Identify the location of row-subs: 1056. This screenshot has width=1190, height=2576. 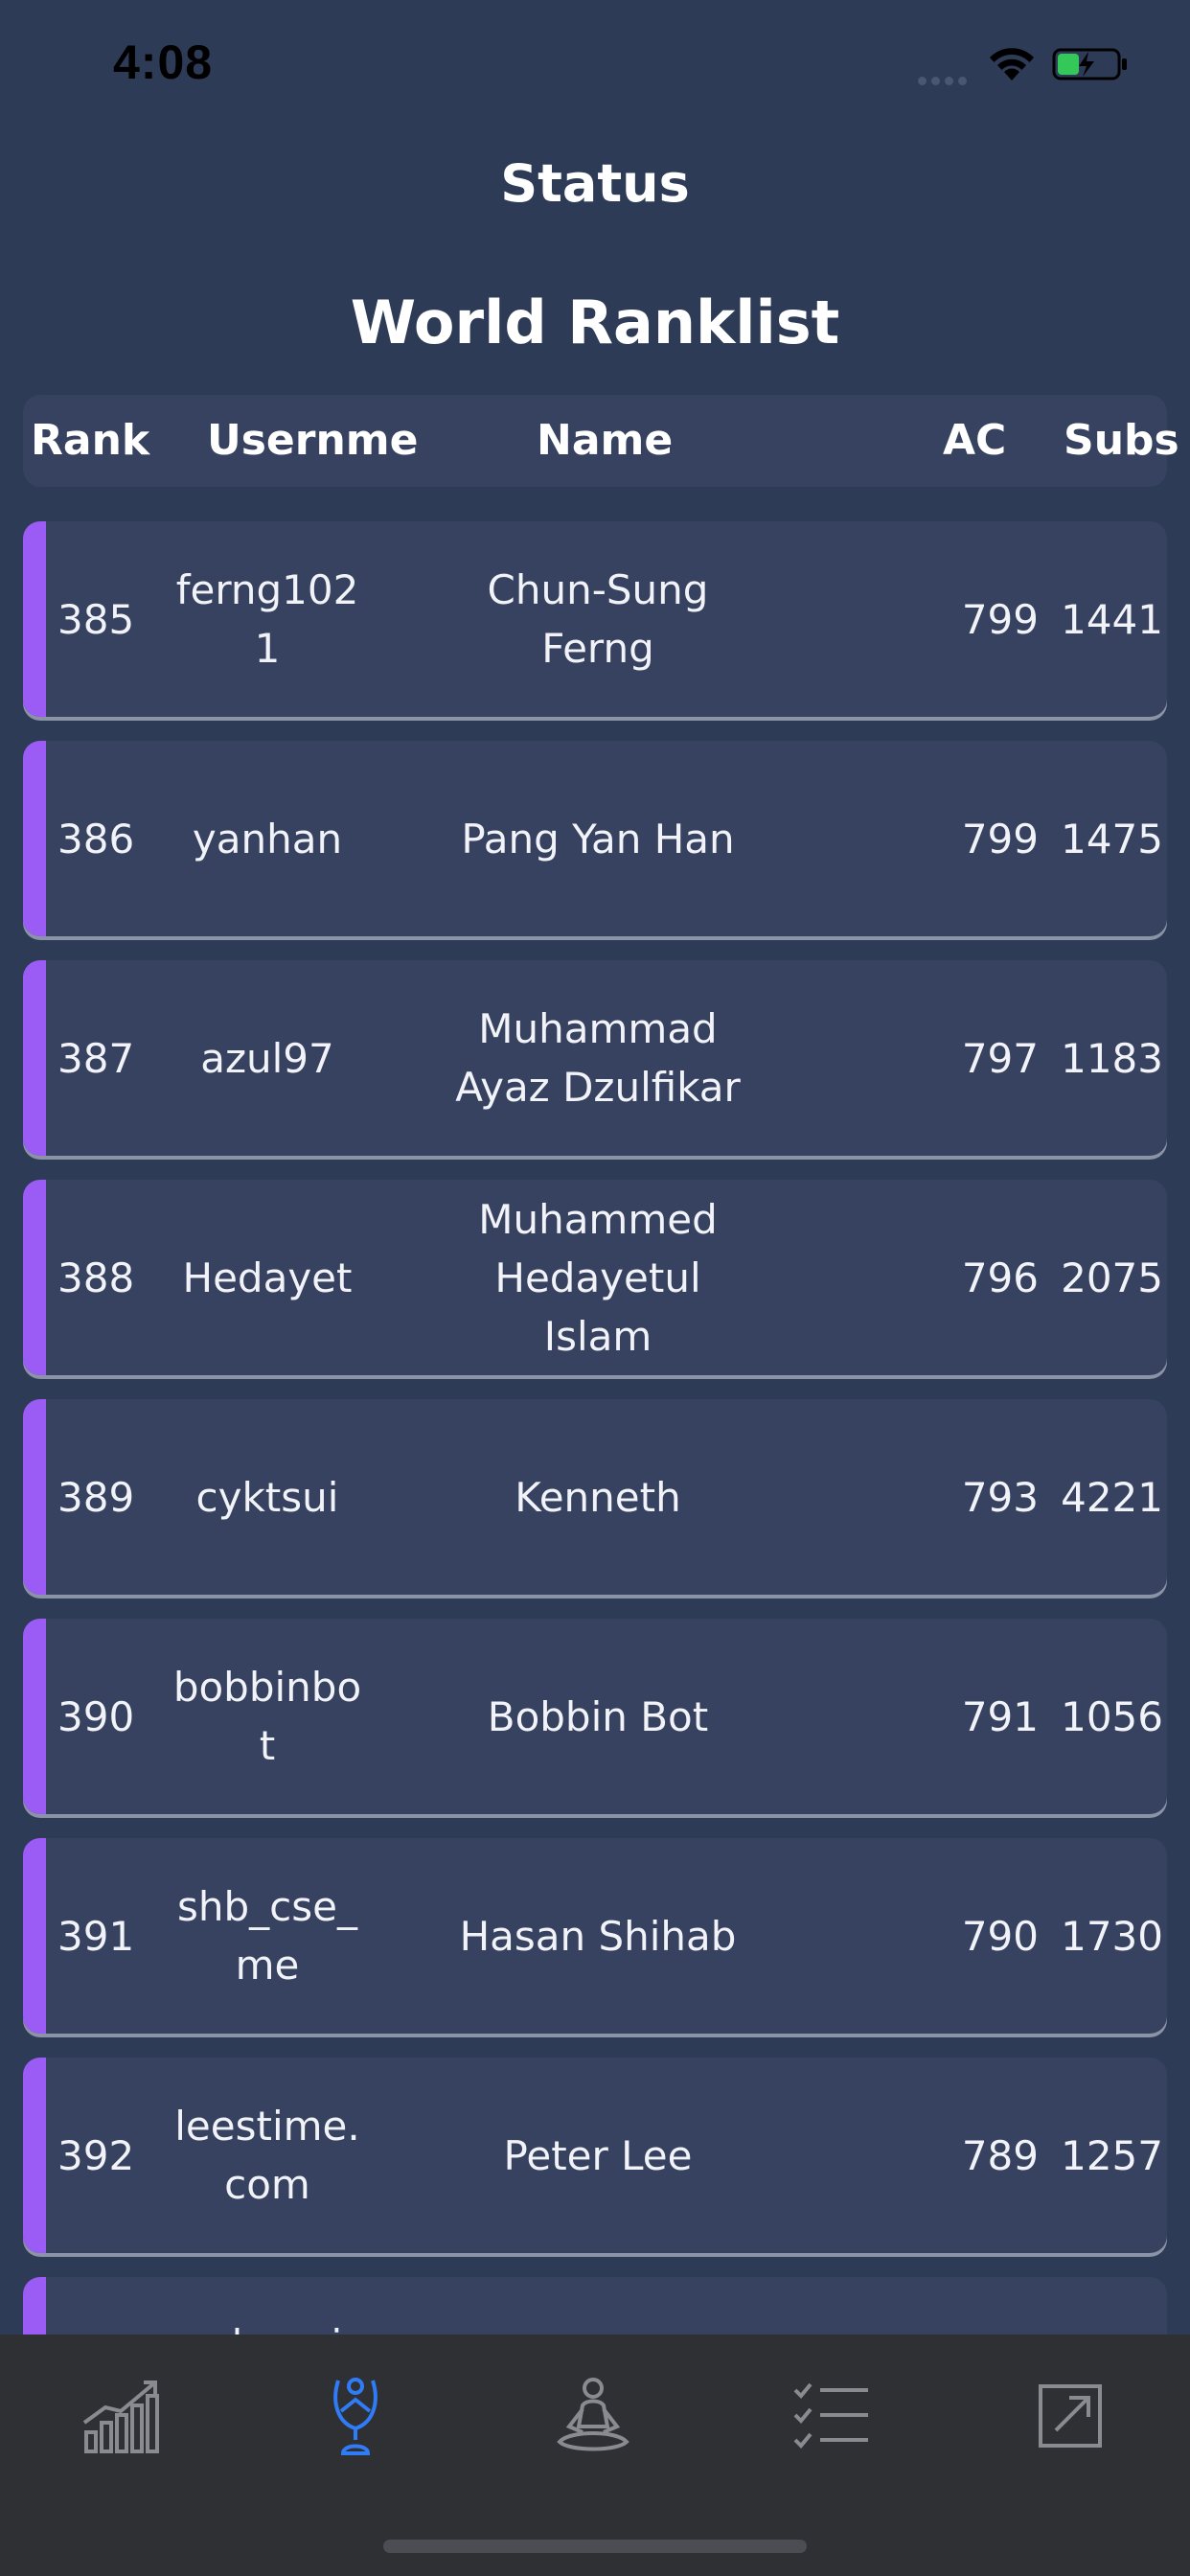
(1112, 1716).